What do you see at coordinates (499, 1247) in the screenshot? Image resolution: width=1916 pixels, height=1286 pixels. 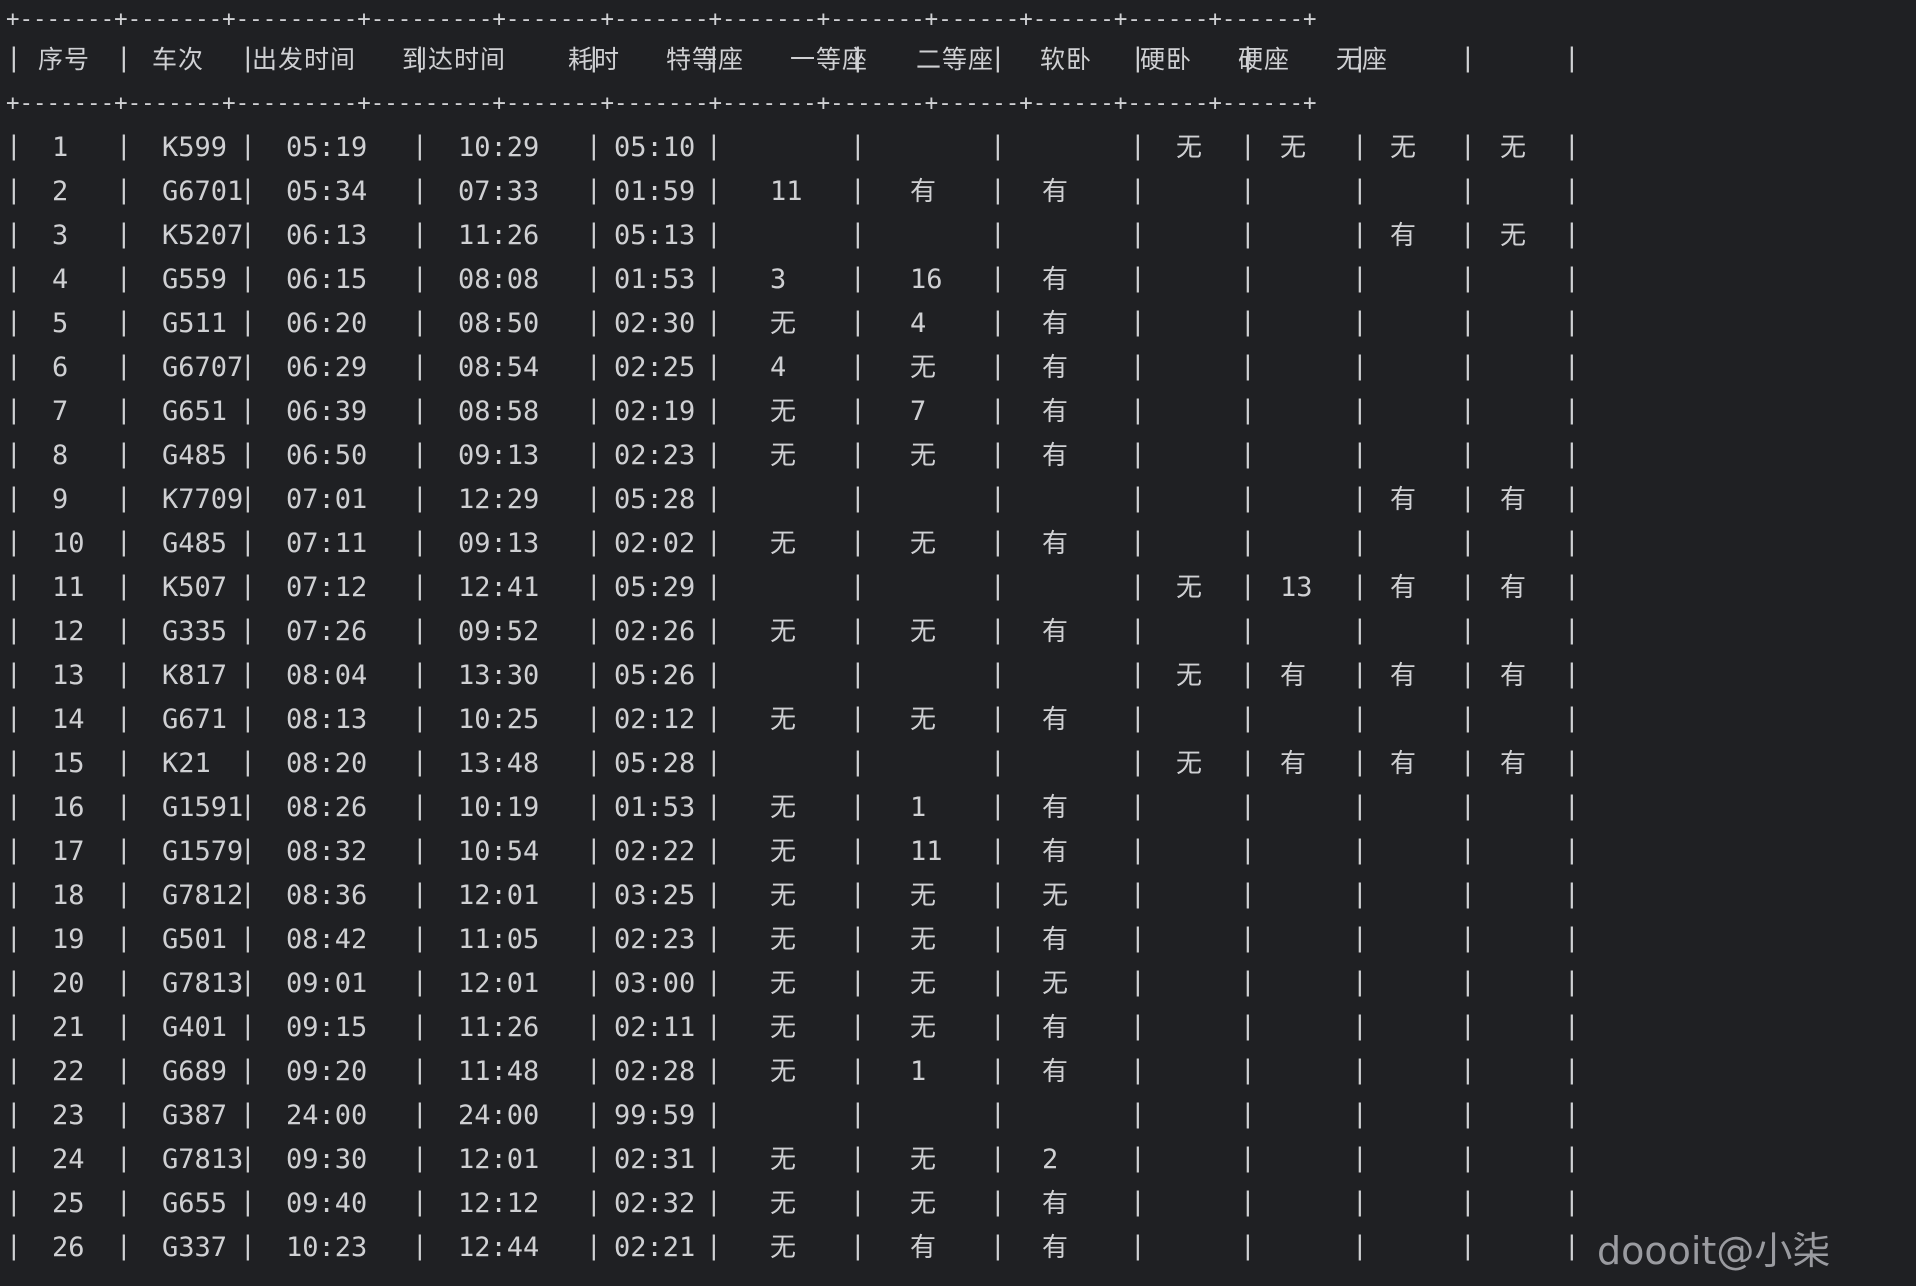 I see `table-cell: 12:44` at bounding box center [499, 1247].